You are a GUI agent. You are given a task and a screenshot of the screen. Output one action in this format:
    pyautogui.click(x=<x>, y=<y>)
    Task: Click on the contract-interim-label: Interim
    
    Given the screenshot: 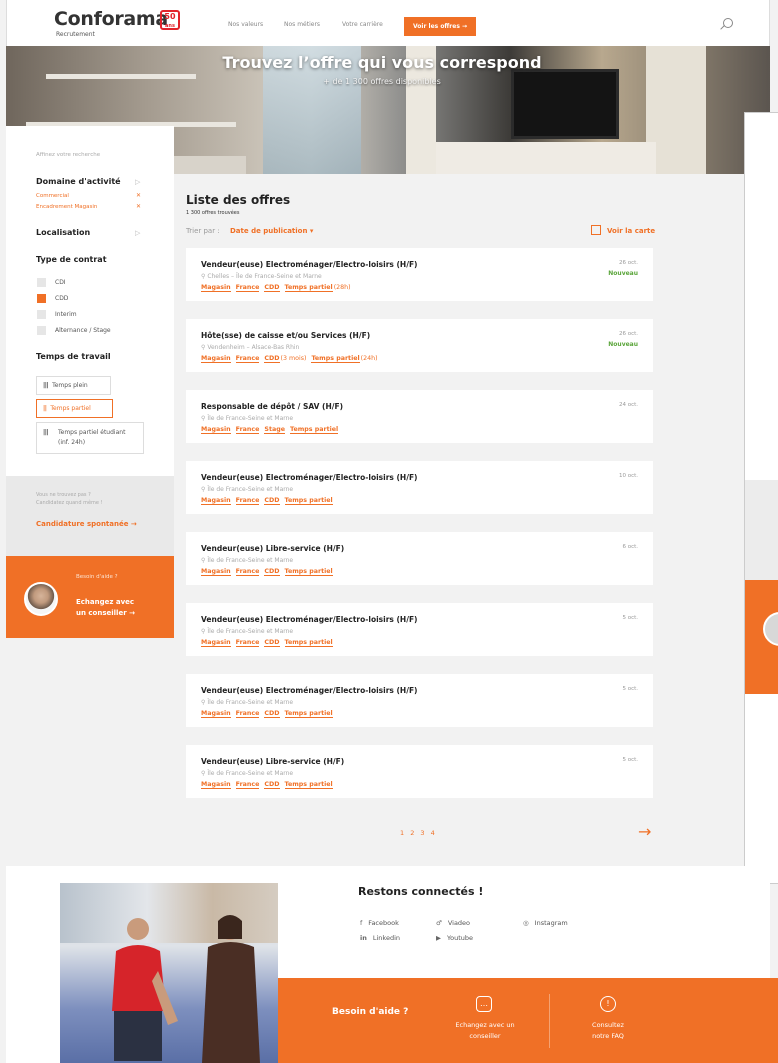 What is the action you would take?
    pyautogui.click(x=66, y=314)
    